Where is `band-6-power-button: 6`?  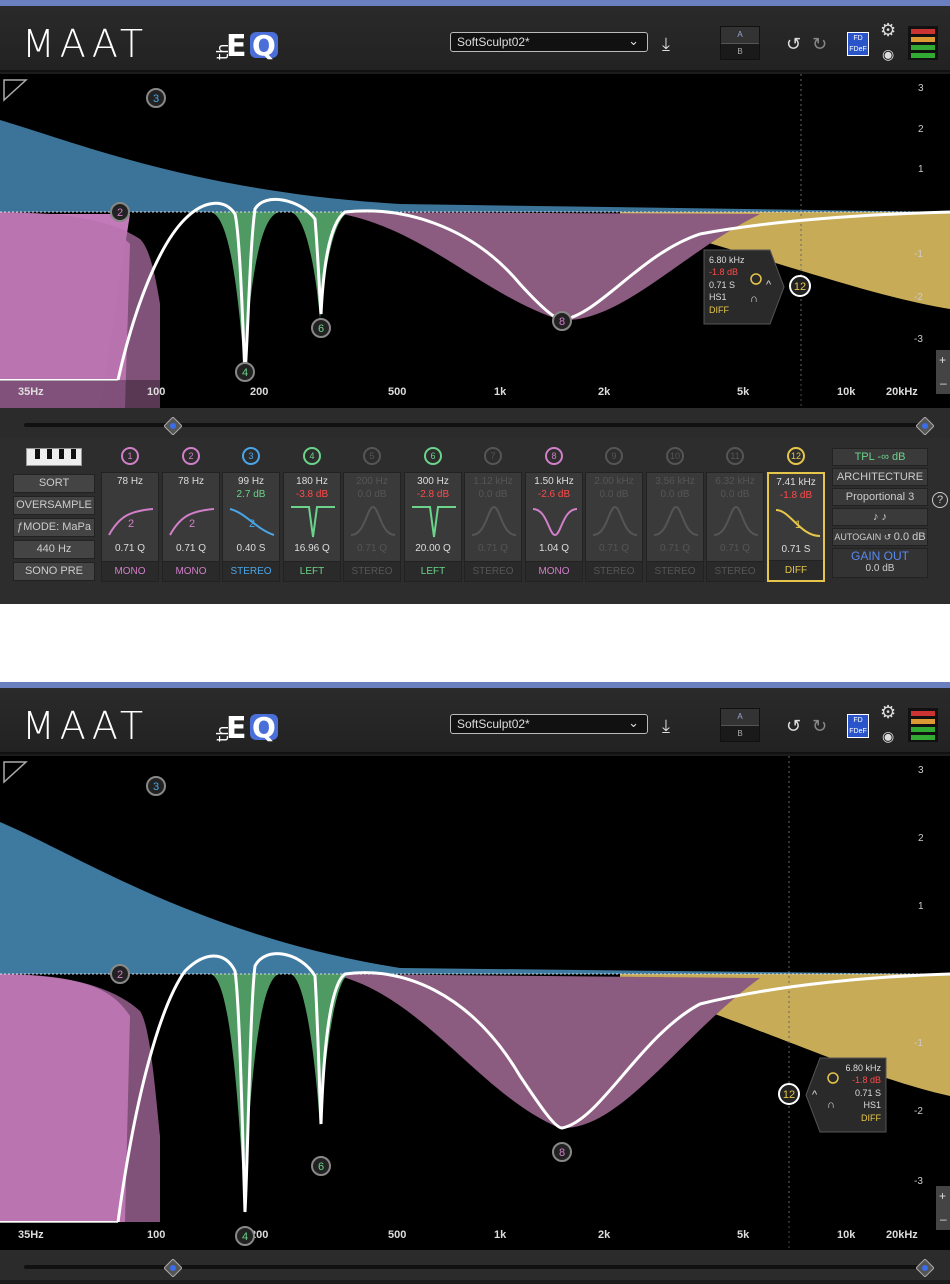 band-6-power-button: 6 is located at coordinates (433, 456).